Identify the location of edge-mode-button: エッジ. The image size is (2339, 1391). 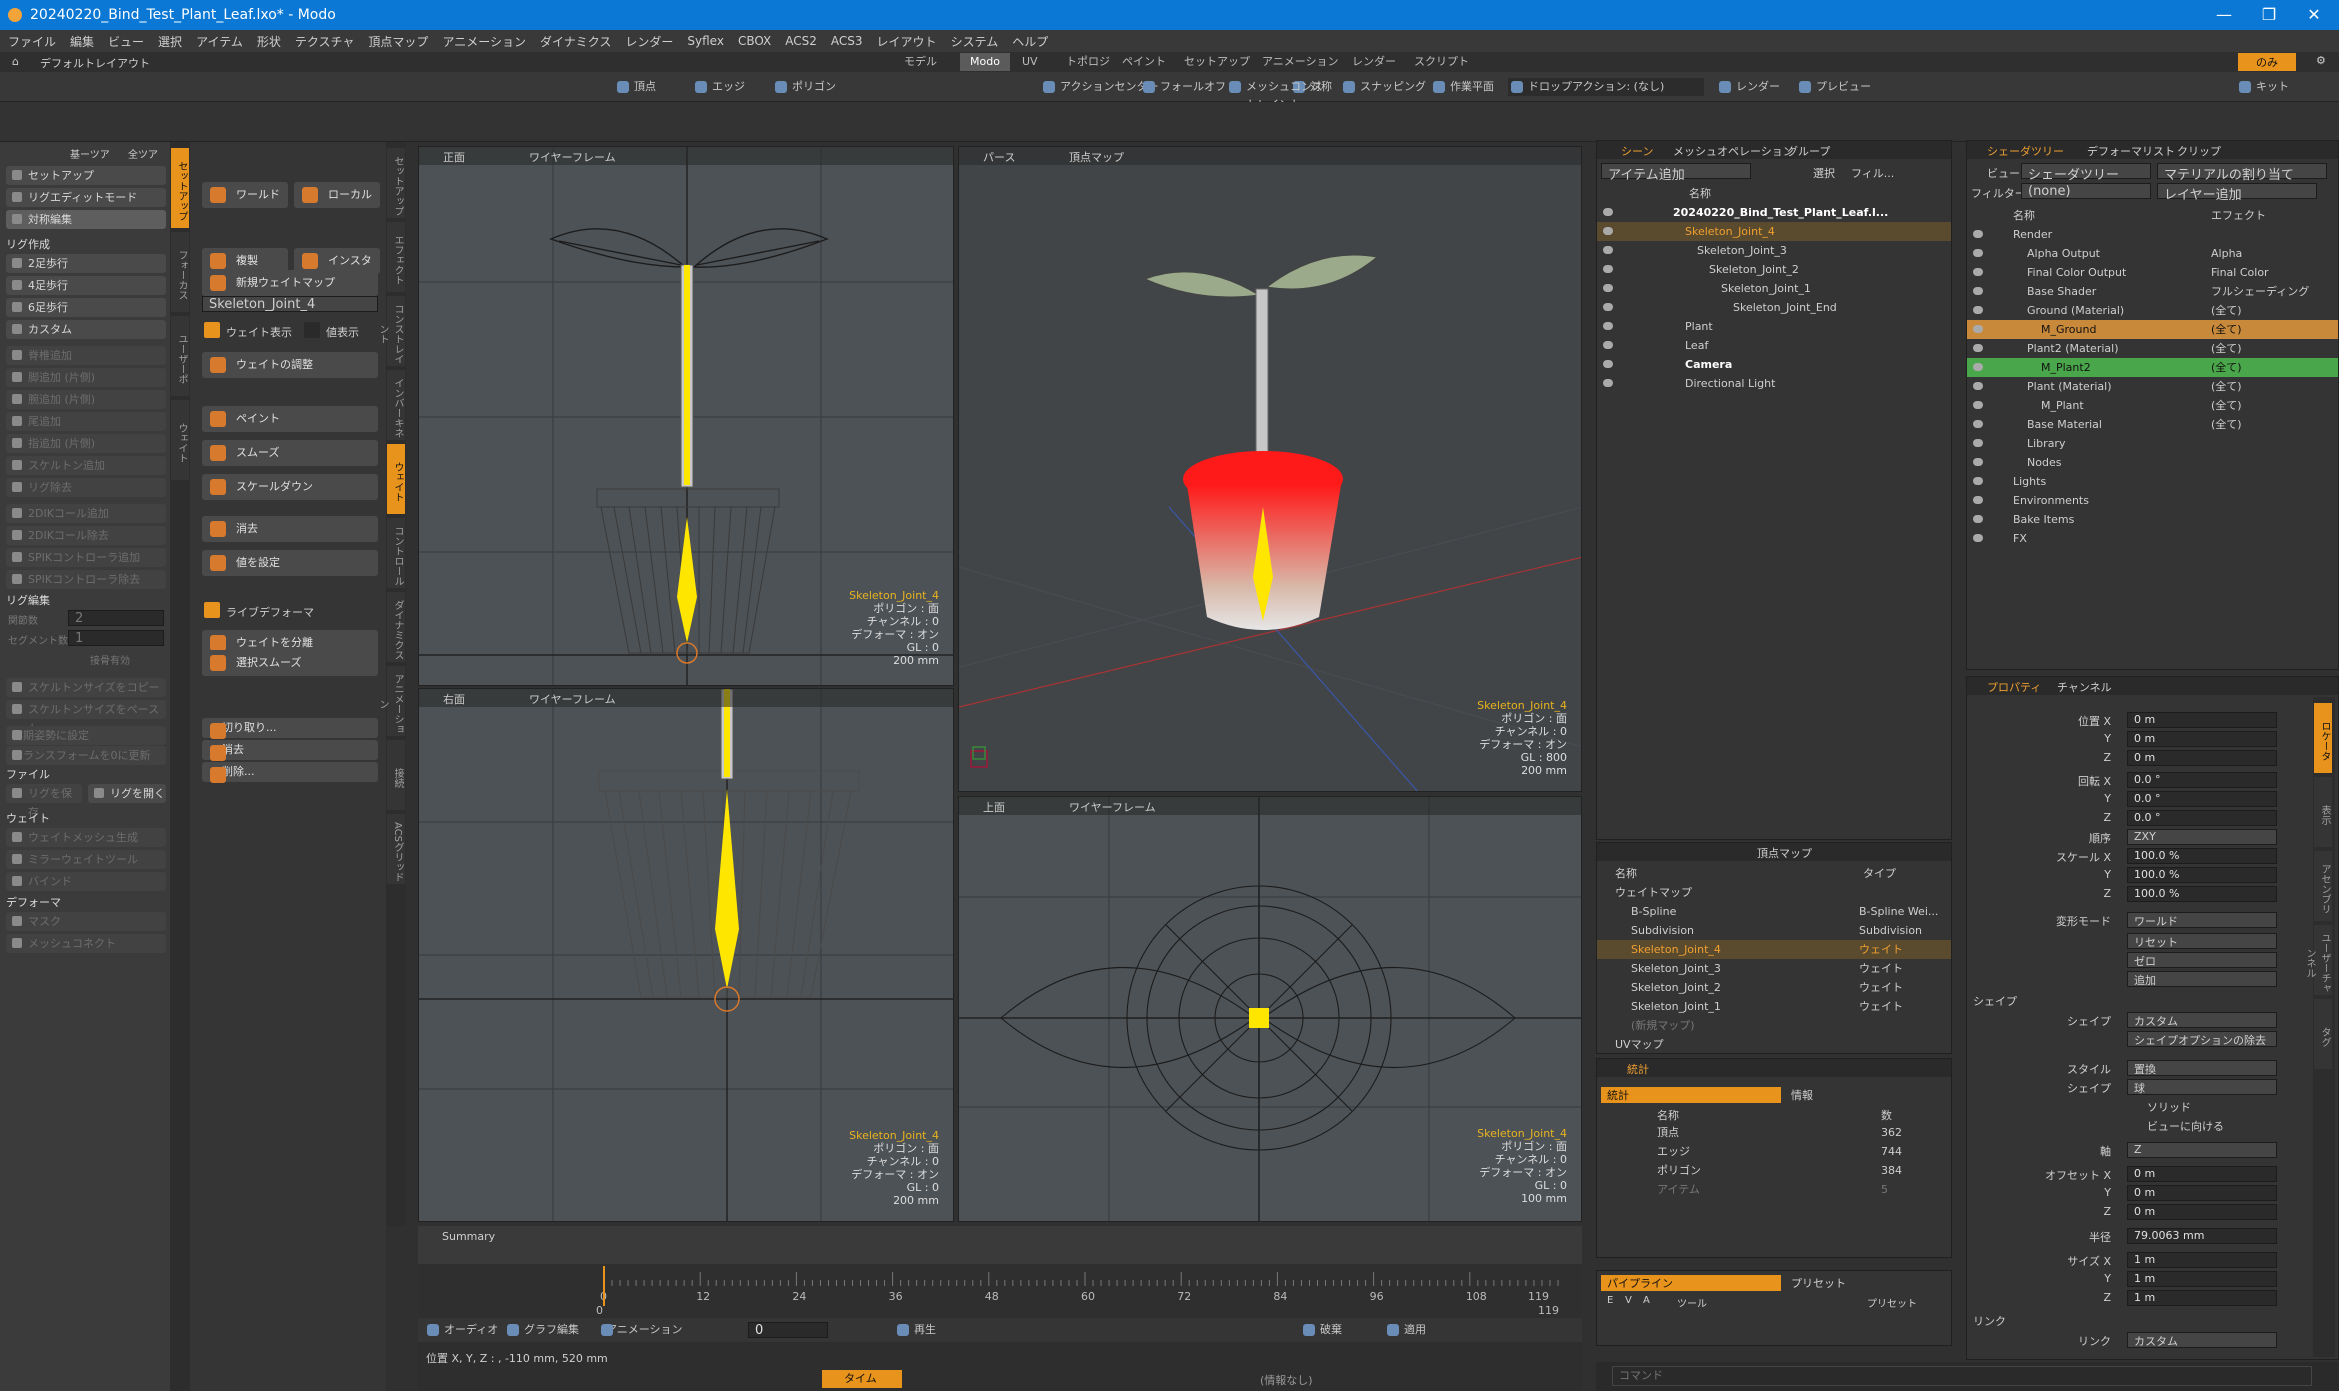
(718, 87).